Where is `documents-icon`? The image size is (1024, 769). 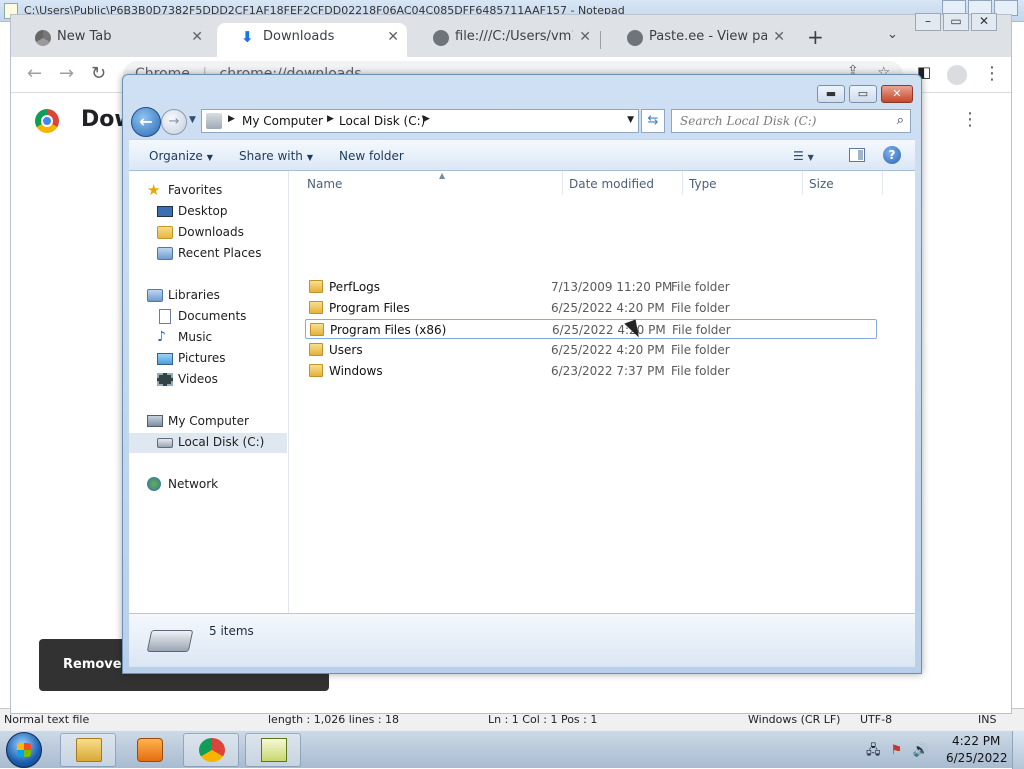 documents-icon is located at coordinates (165, 316).